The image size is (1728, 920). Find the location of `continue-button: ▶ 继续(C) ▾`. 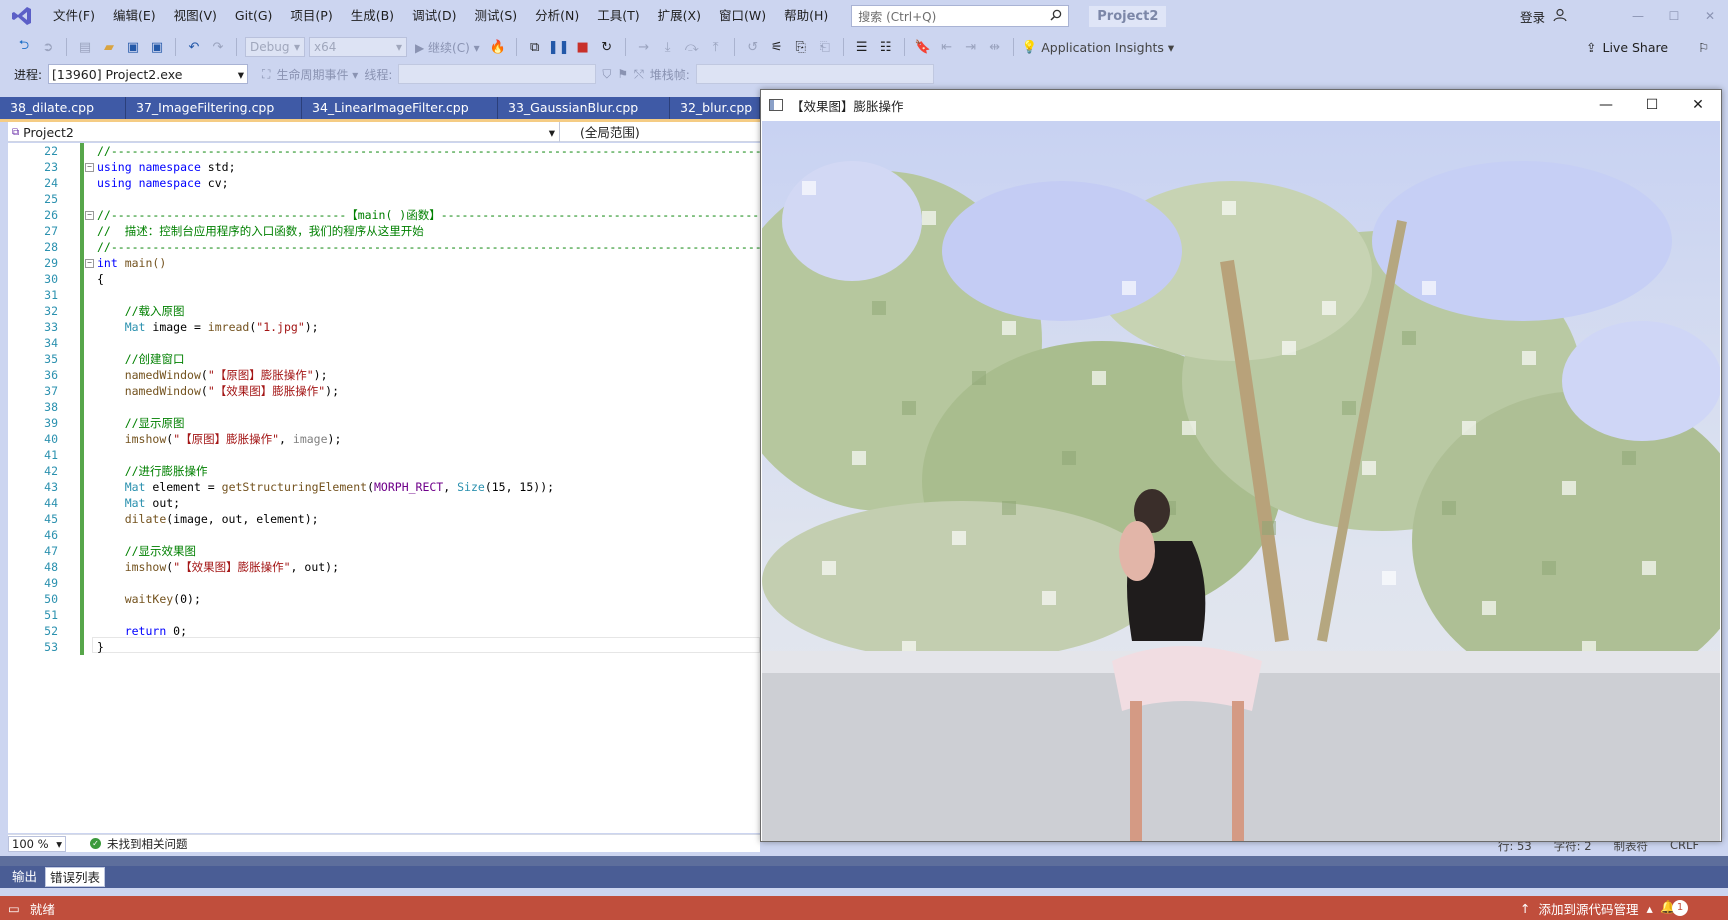

continue-button: ▶ 继续(C) ▾ is located at coordinates (447, 47).